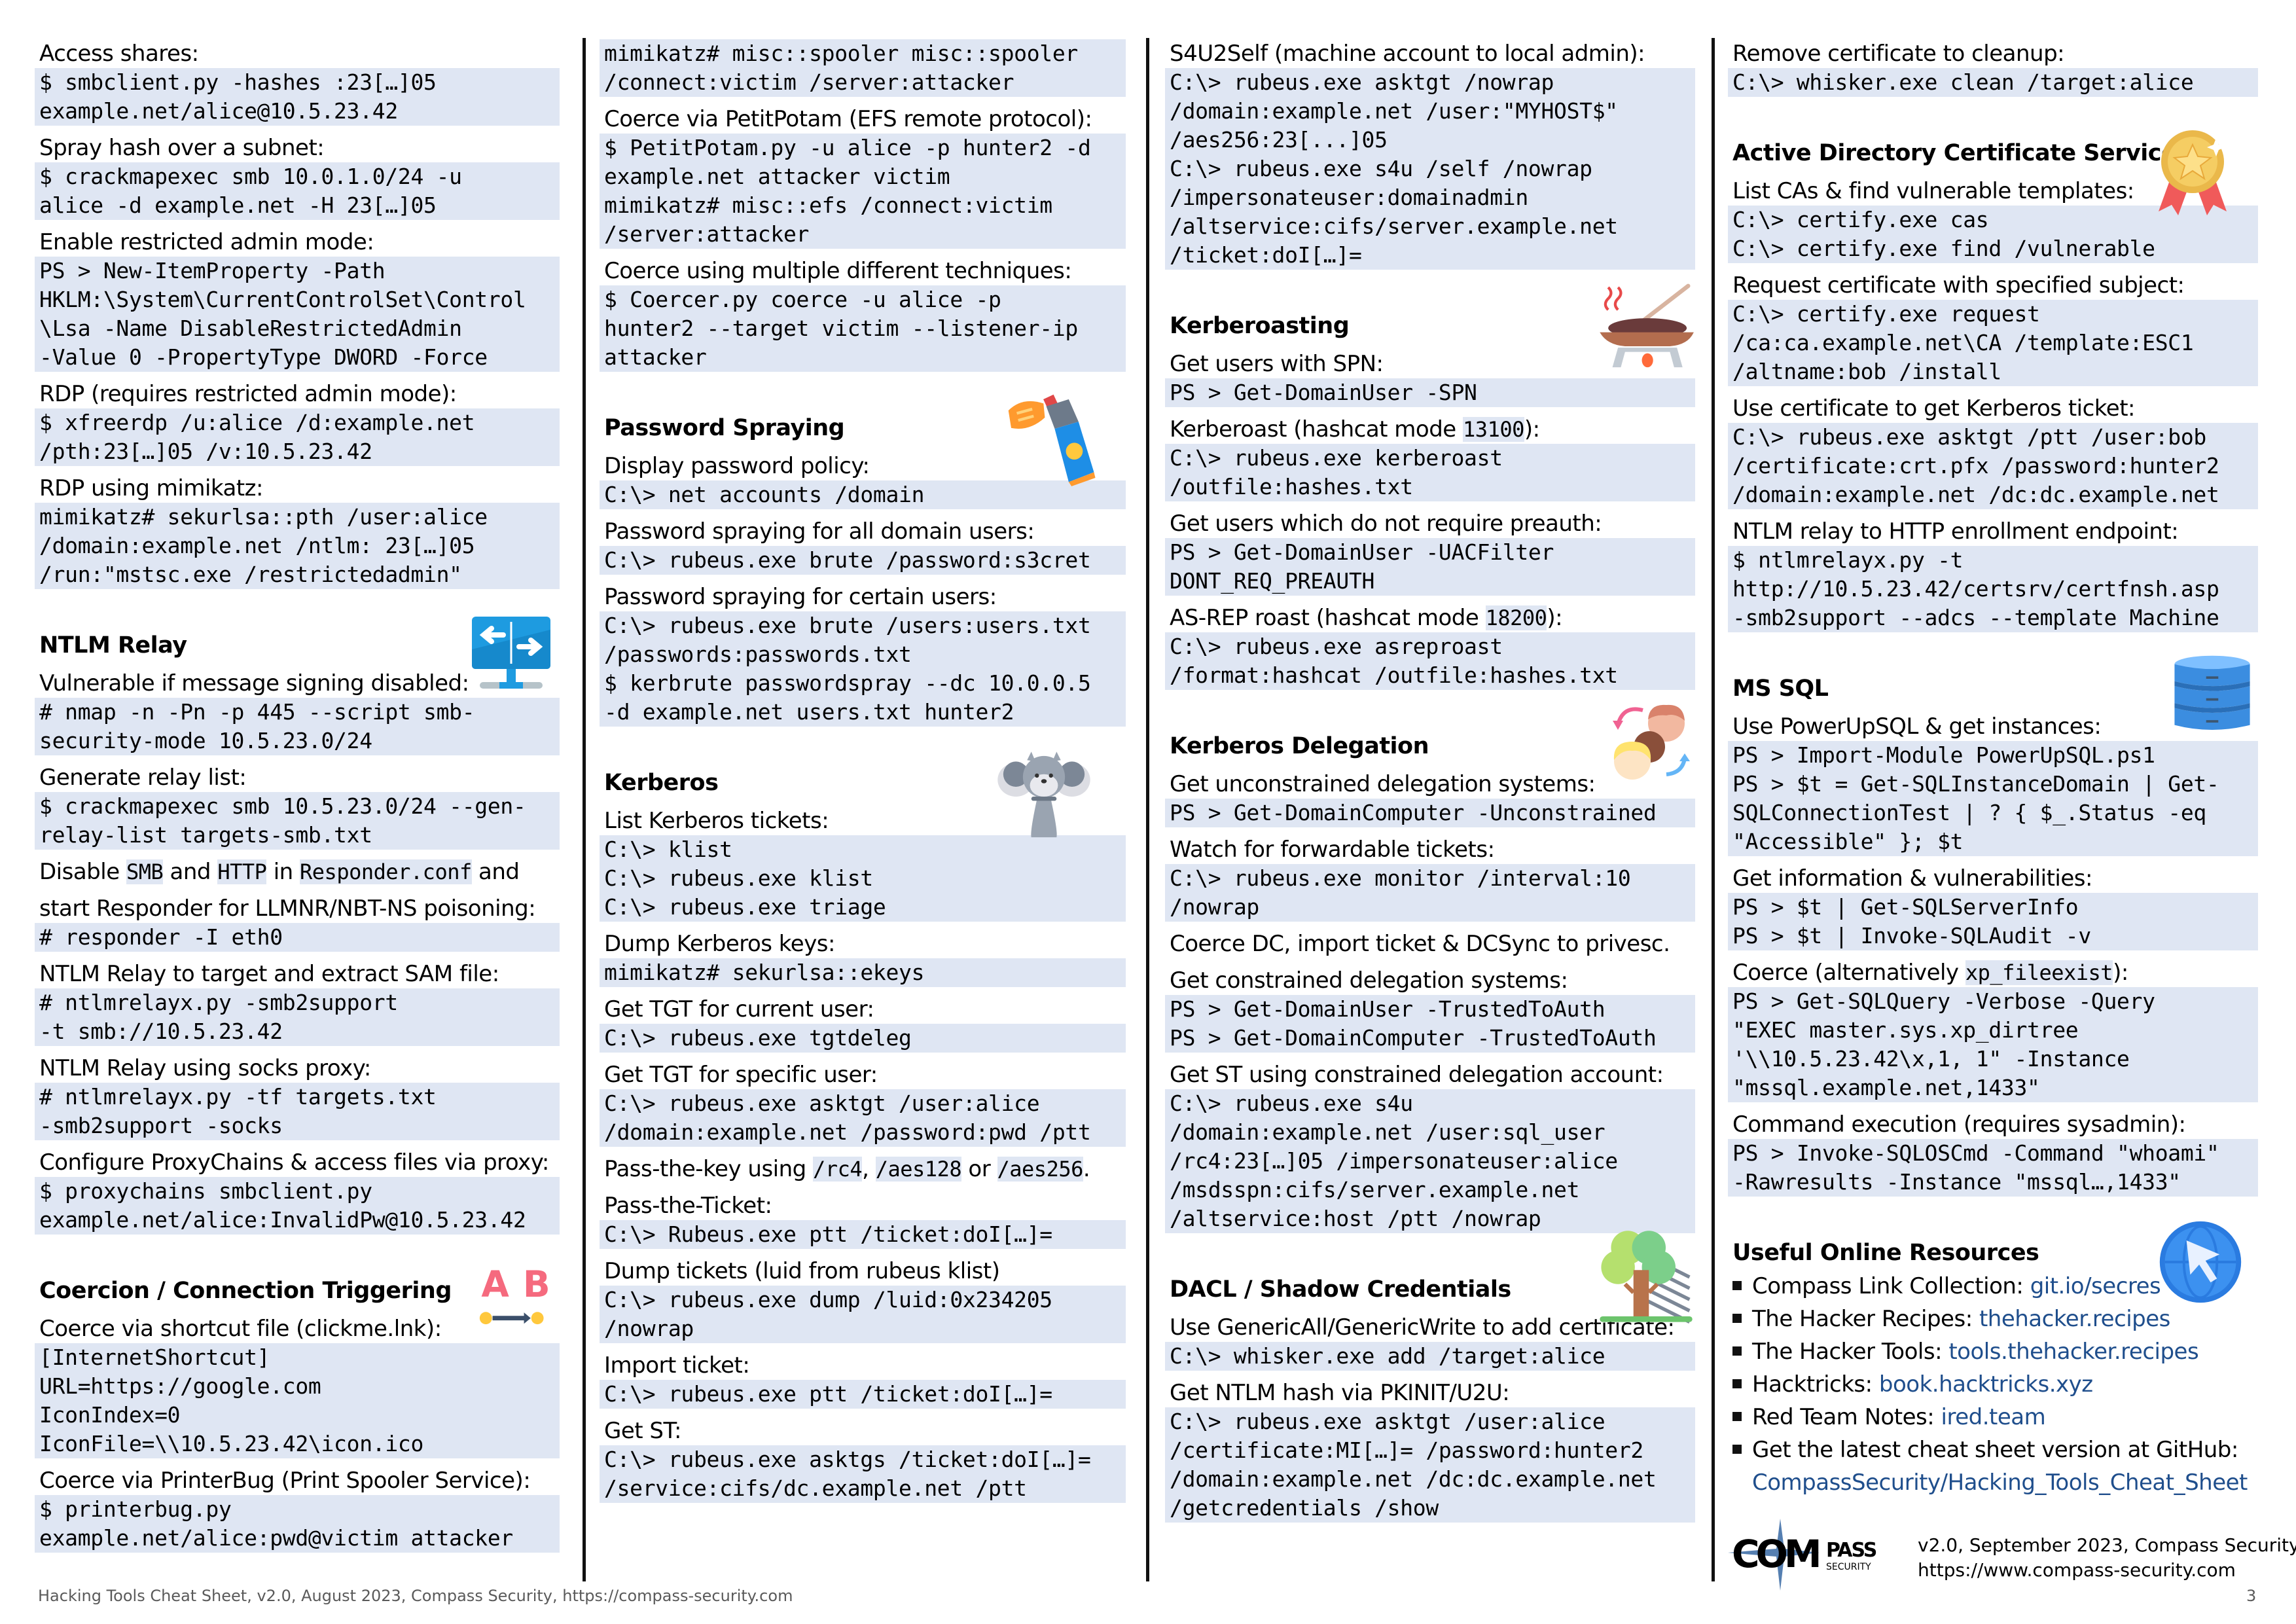 The height and width of the screenshot is (1624, 2296). I want to click on code-line: /certificate:crt.pfx /password:hunter2, so click(1993, 466).